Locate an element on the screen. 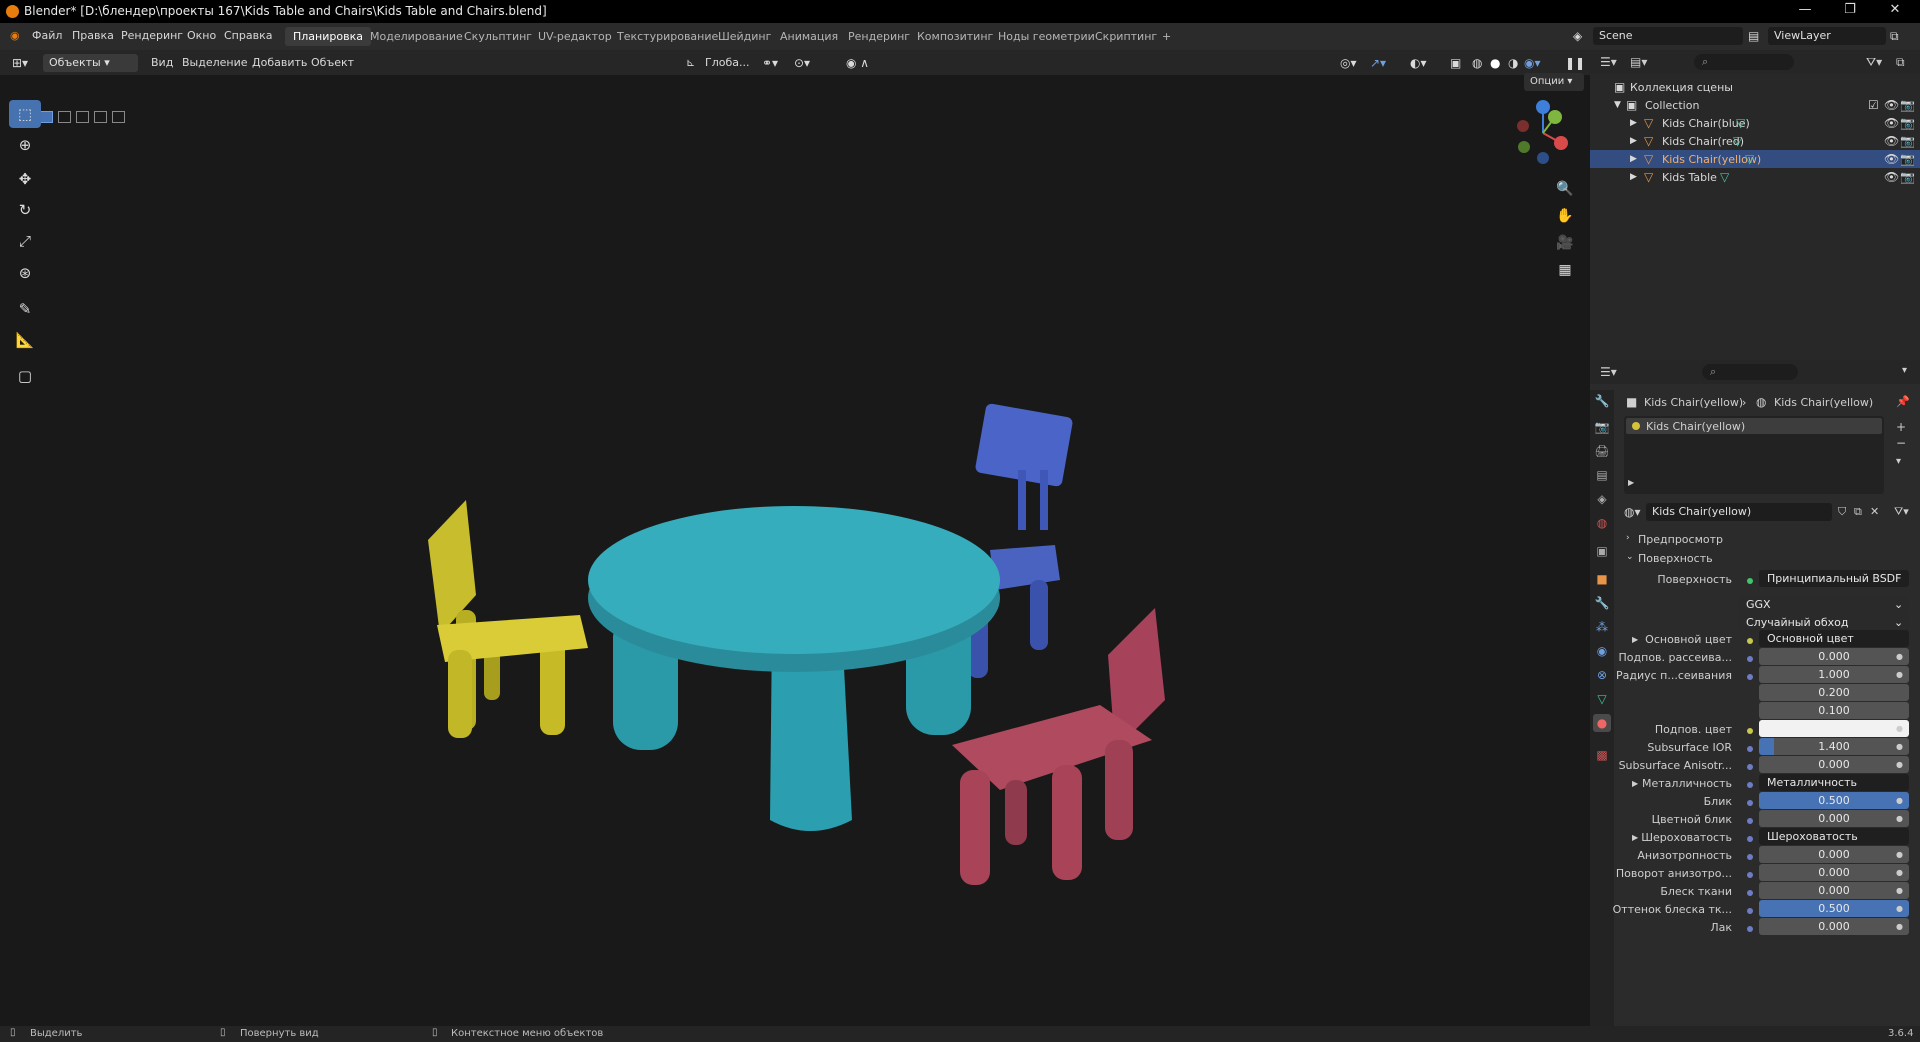 This screenshot has width=1920, height=1042. tab-shading: Шейдинг is located at coordinates (744, 36).